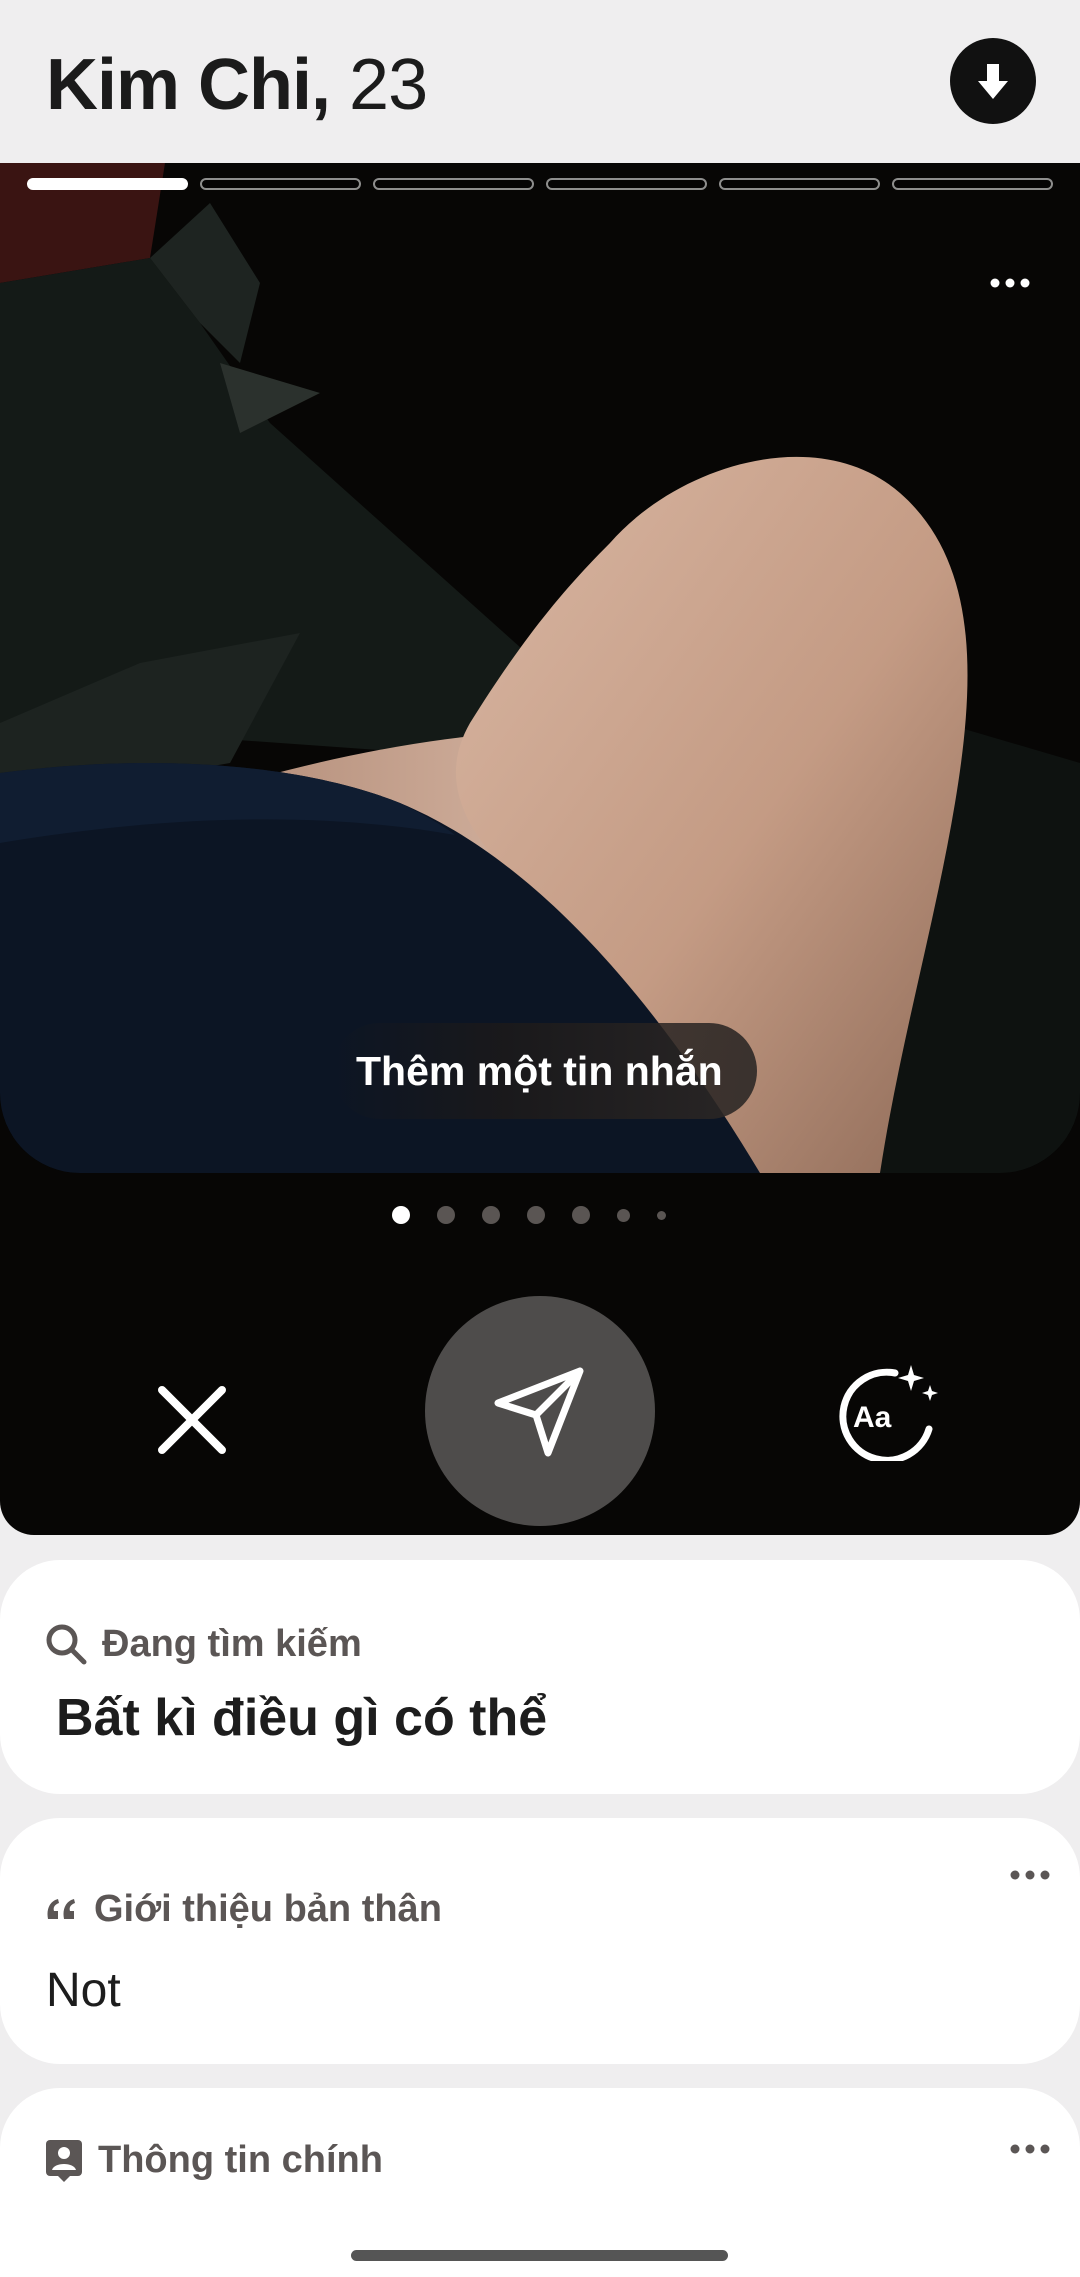 The height and width of the screenshot is (2277, 1080). I want to click on about-me-more-button, so click(1030, 1875).